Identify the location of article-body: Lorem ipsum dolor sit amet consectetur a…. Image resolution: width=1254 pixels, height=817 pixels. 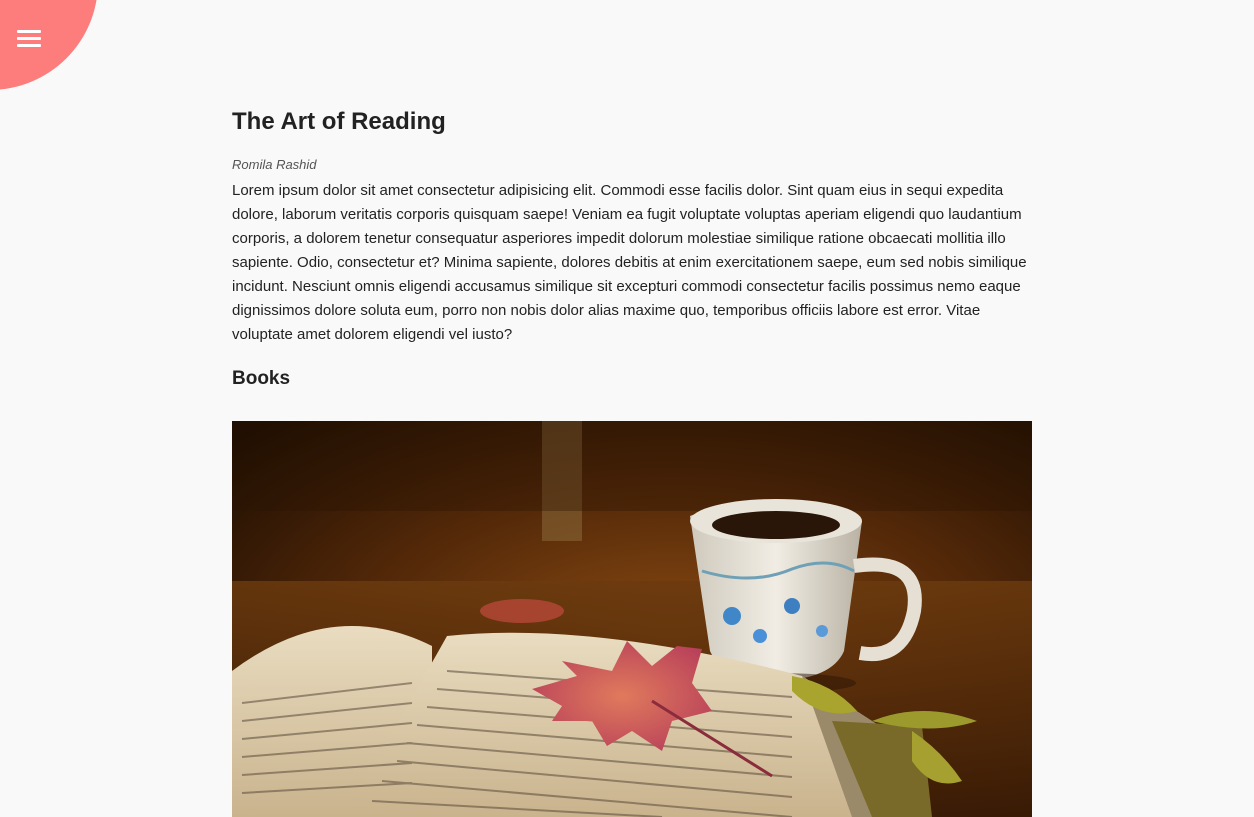
(629, 262).